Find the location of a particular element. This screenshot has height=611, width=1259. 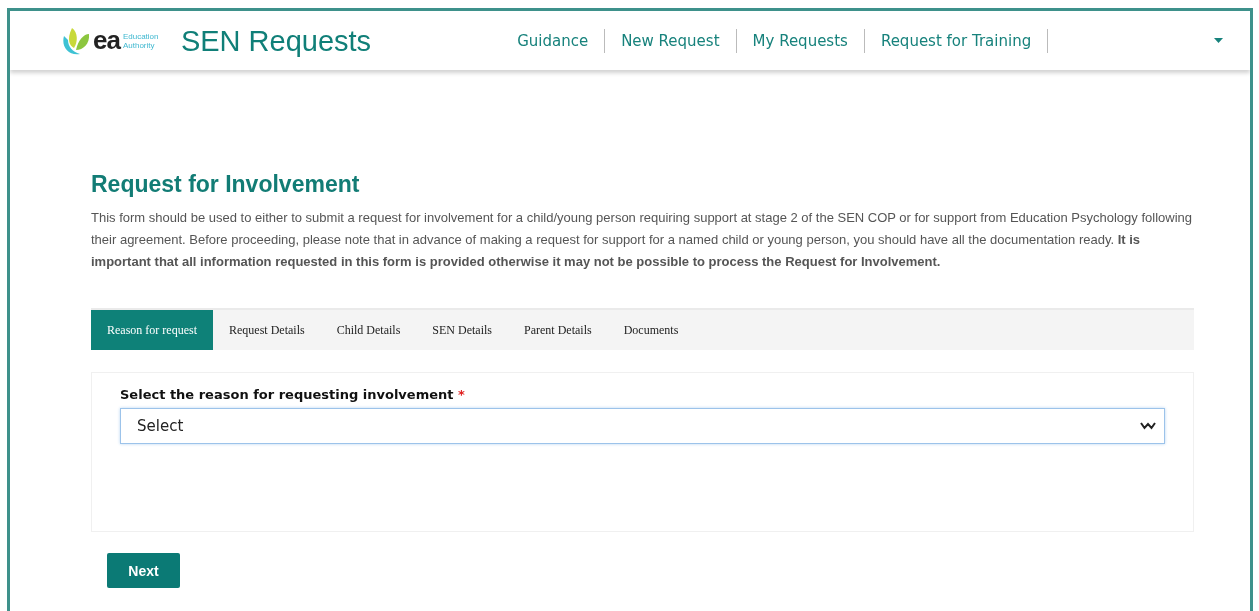

reason-select: Select is located at coordinates (642, 426).